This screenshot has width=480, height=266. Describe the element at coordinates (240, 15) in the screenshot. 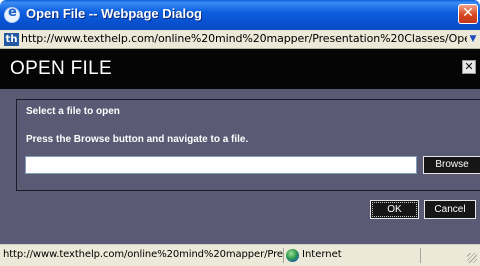

I see `title-bar: Open File -- Webpage Dialog ✕` at that location.